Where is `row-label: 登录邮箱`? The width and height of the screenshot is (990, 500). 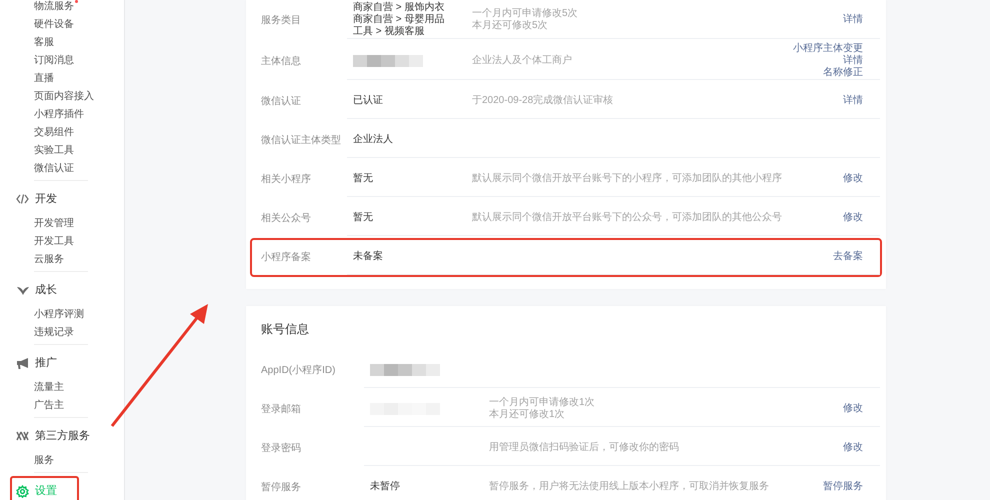
row-label: 登录邮箱 is located at coordinates (281, 409).